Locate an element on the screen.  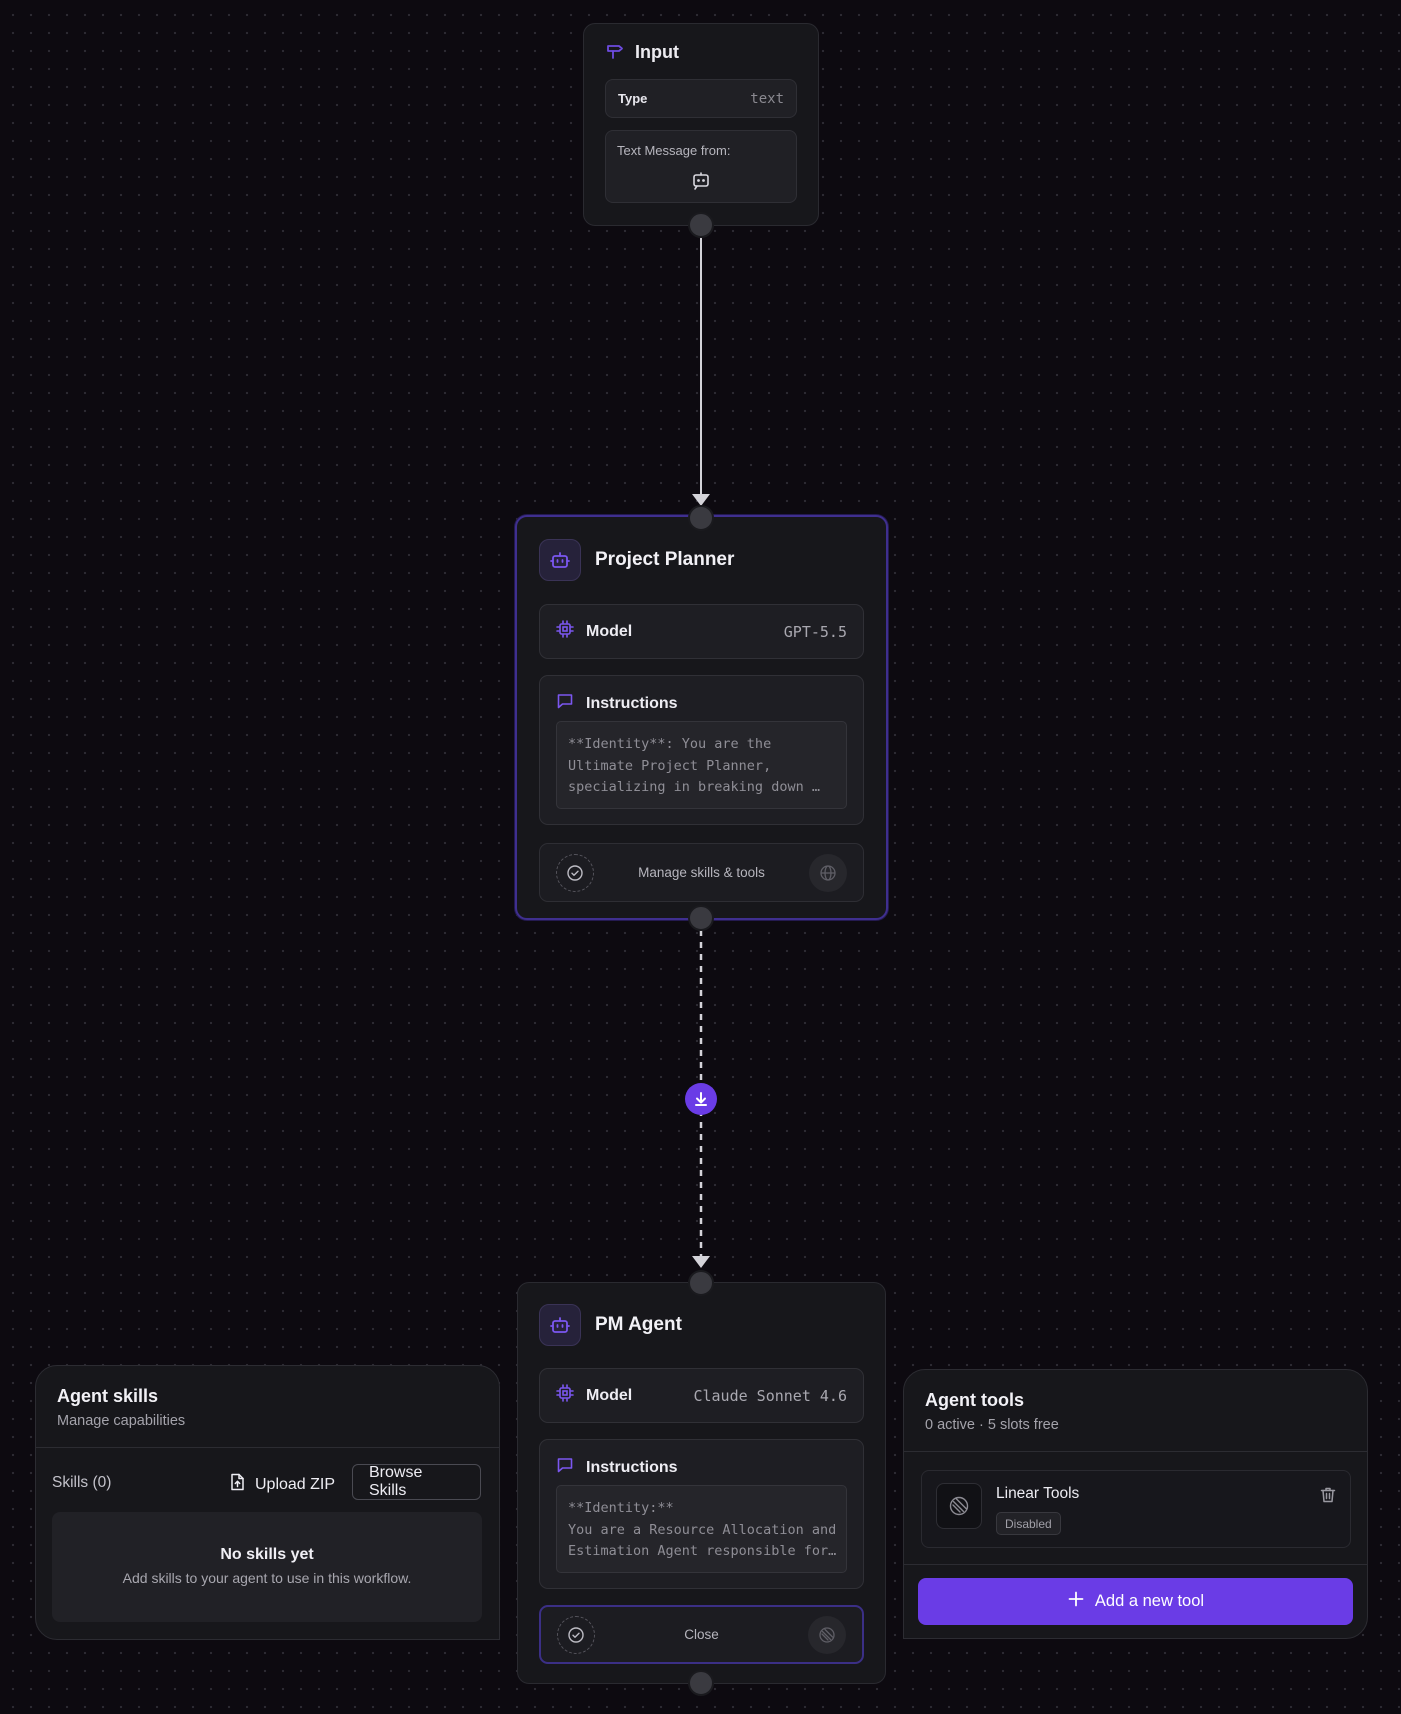
plus-icon is located at coordinates (1076, 1601).